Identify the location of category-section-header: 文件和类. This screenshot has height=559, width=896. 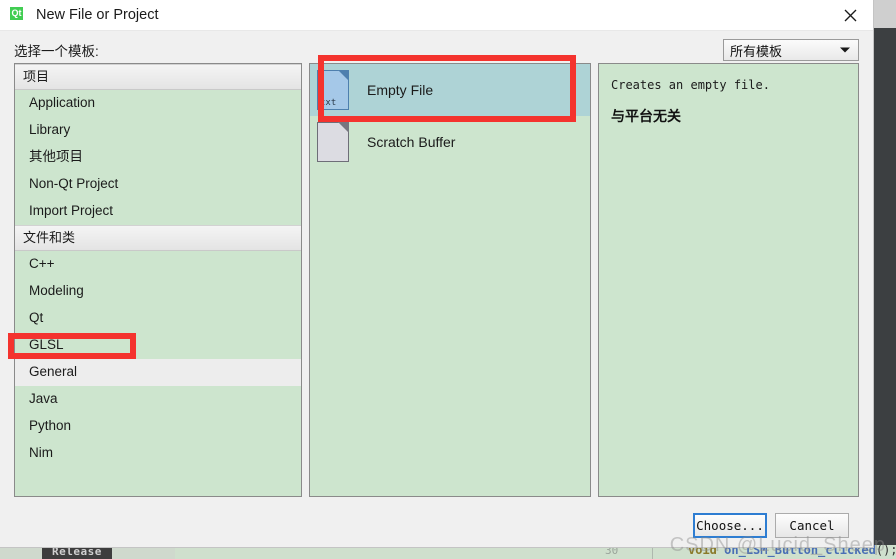
(158, 238).